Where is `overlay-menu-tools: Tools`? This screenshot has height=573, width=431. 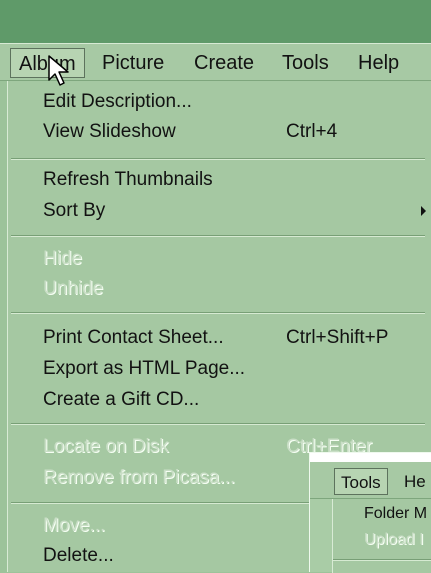
overlay-menu-tools: Tools is located at coordinates (361, 481).